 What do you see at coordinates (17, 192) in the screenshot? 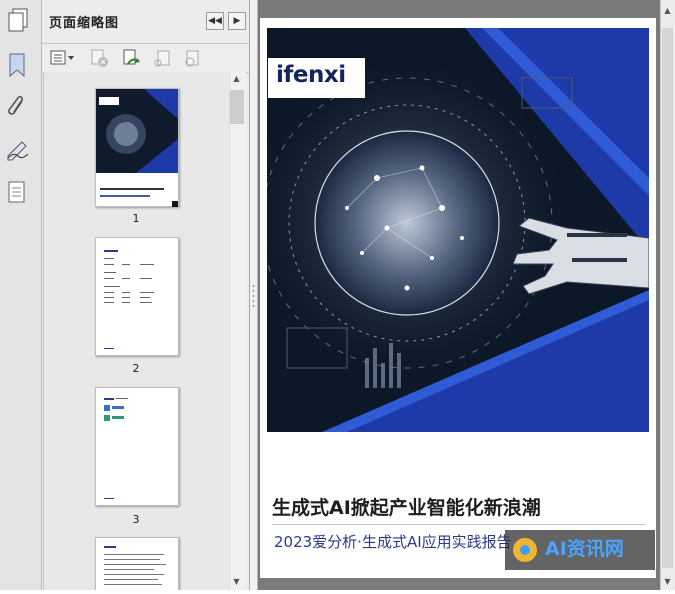
I see `layers-icon` at bounding box center [17, 192].